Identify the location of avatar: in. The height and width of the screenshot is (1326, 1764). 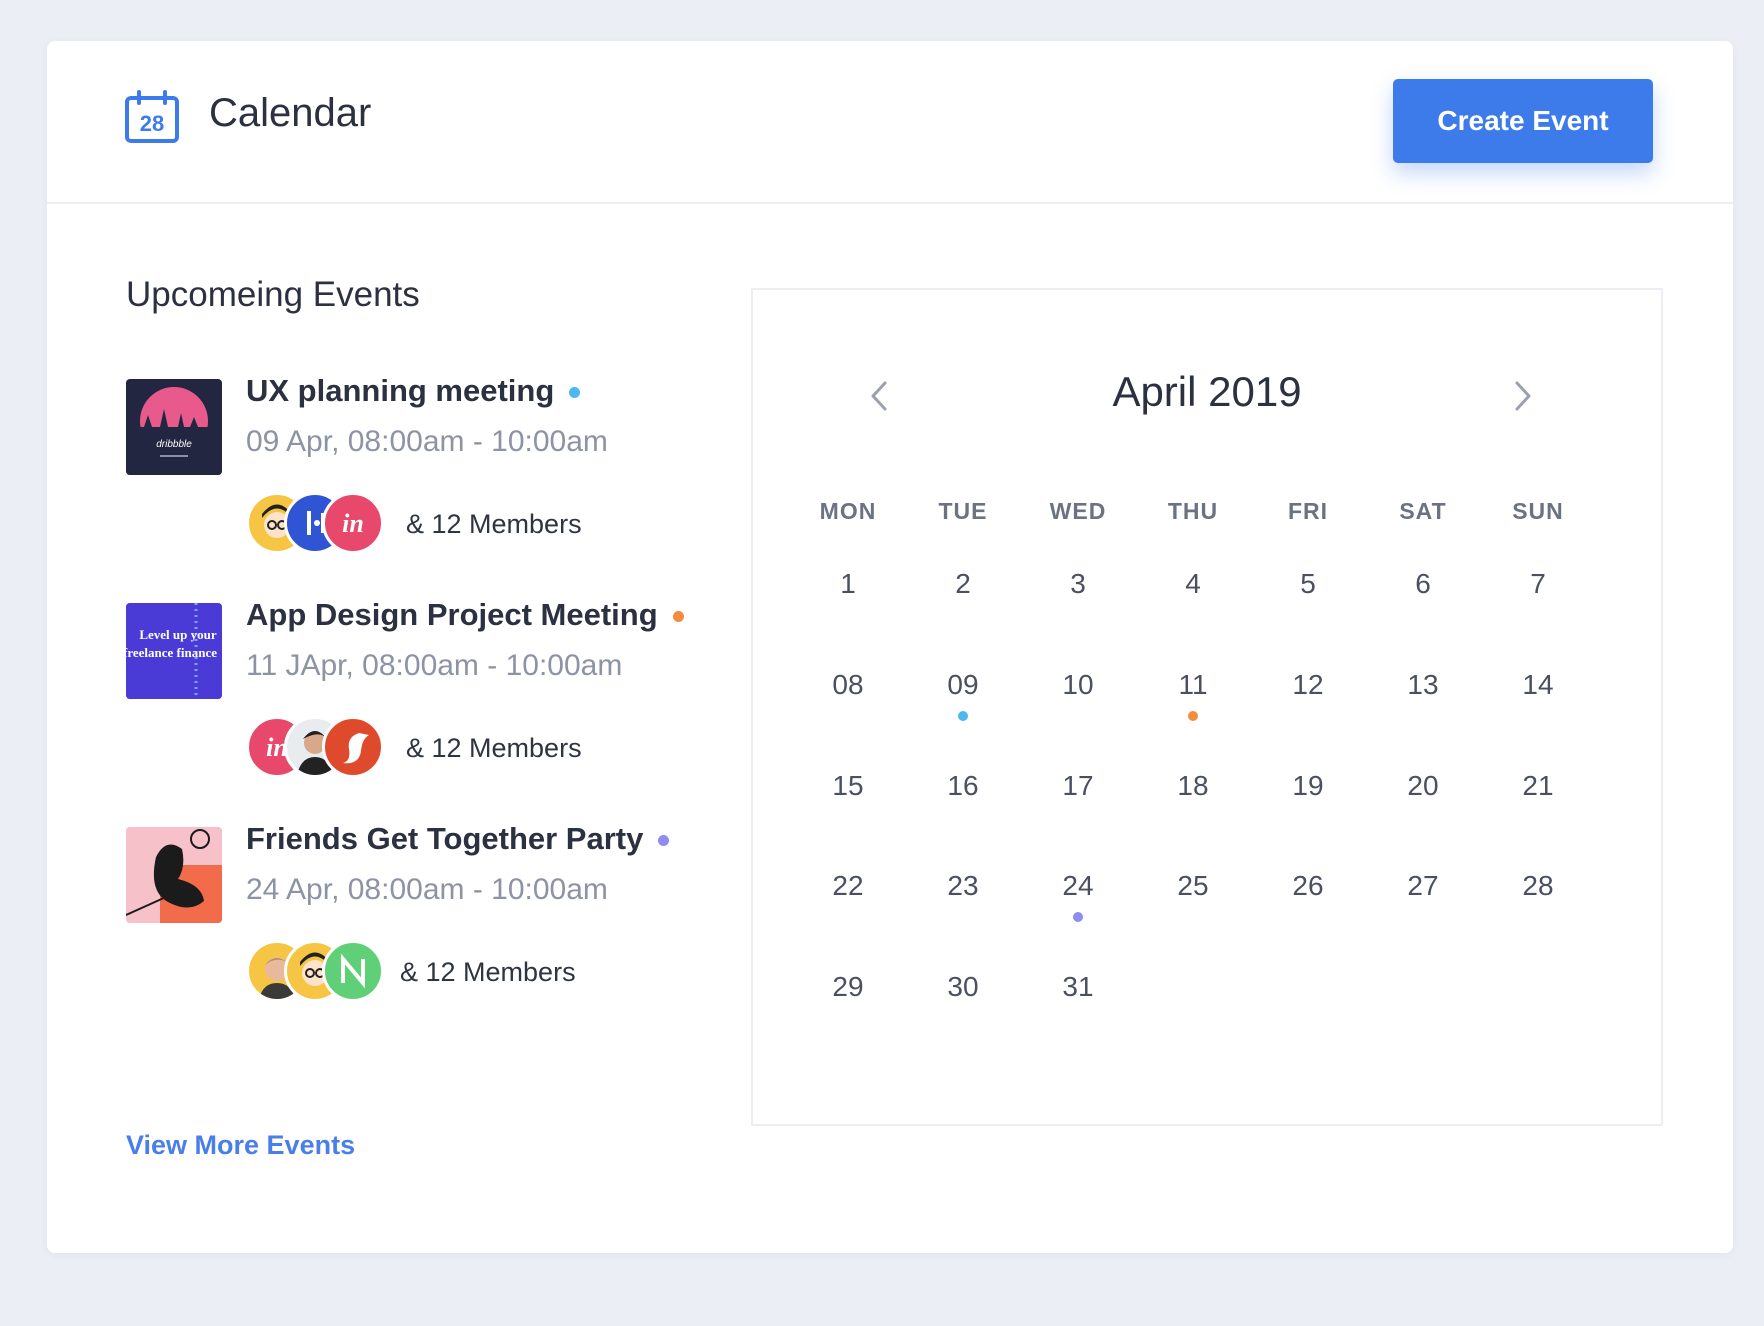
(353, 523).